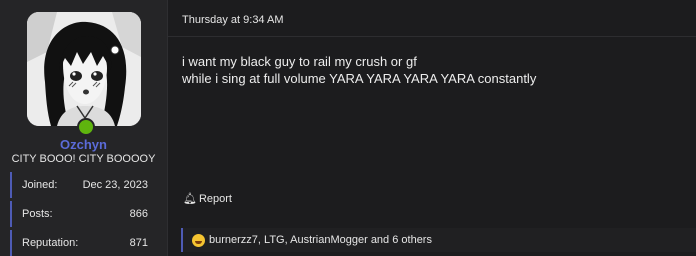  What do you see at coordinates (83, 243) in the screenshot?
I see `stat-reputation: Reputation: 871` at bounding box center [83, 243].